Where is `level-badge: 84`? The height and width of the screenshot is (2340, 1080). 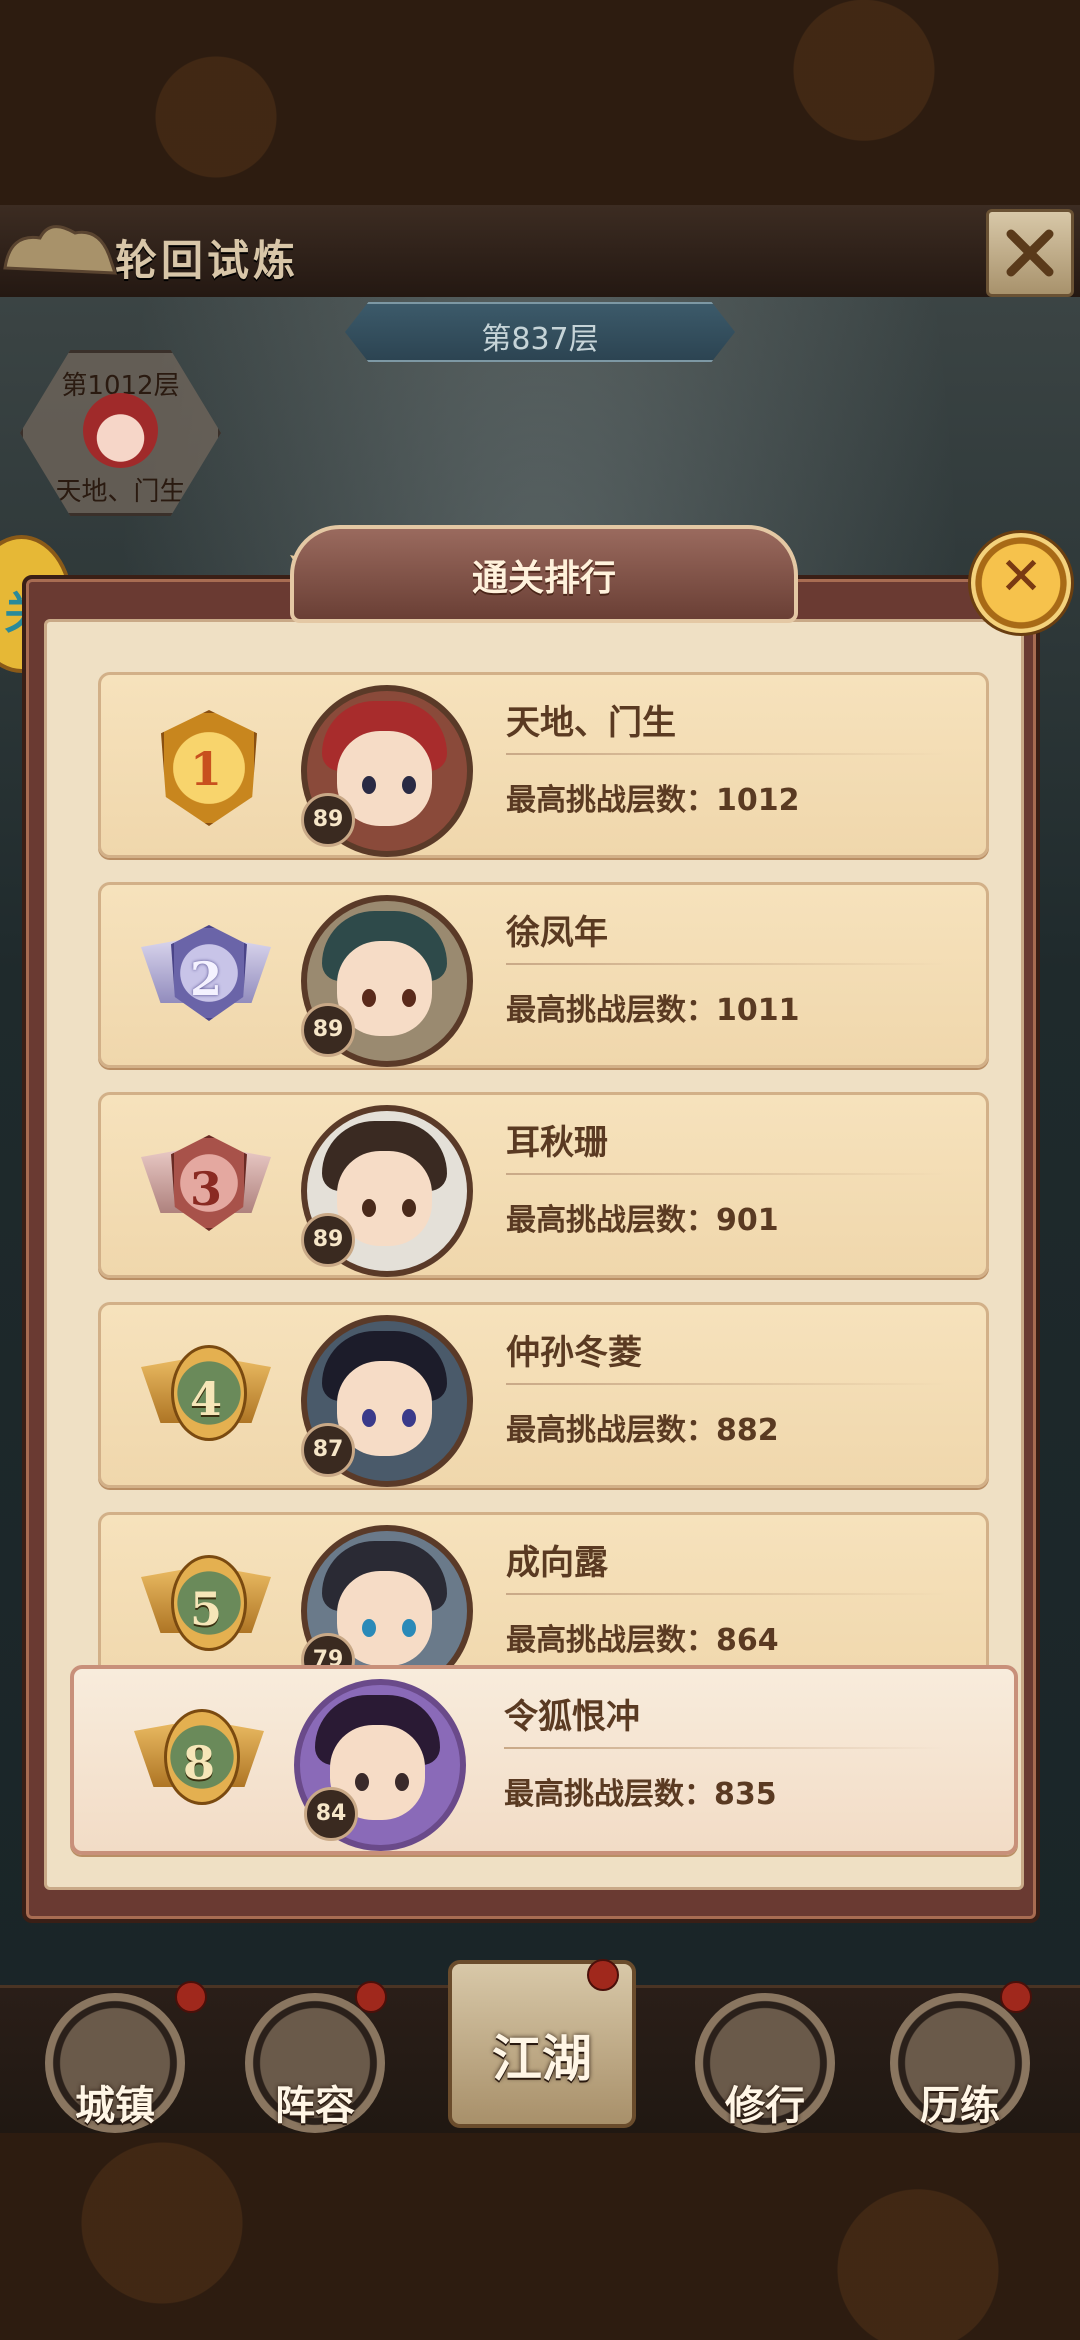
level-badge: 84 is located at coordinates (331, 1814).